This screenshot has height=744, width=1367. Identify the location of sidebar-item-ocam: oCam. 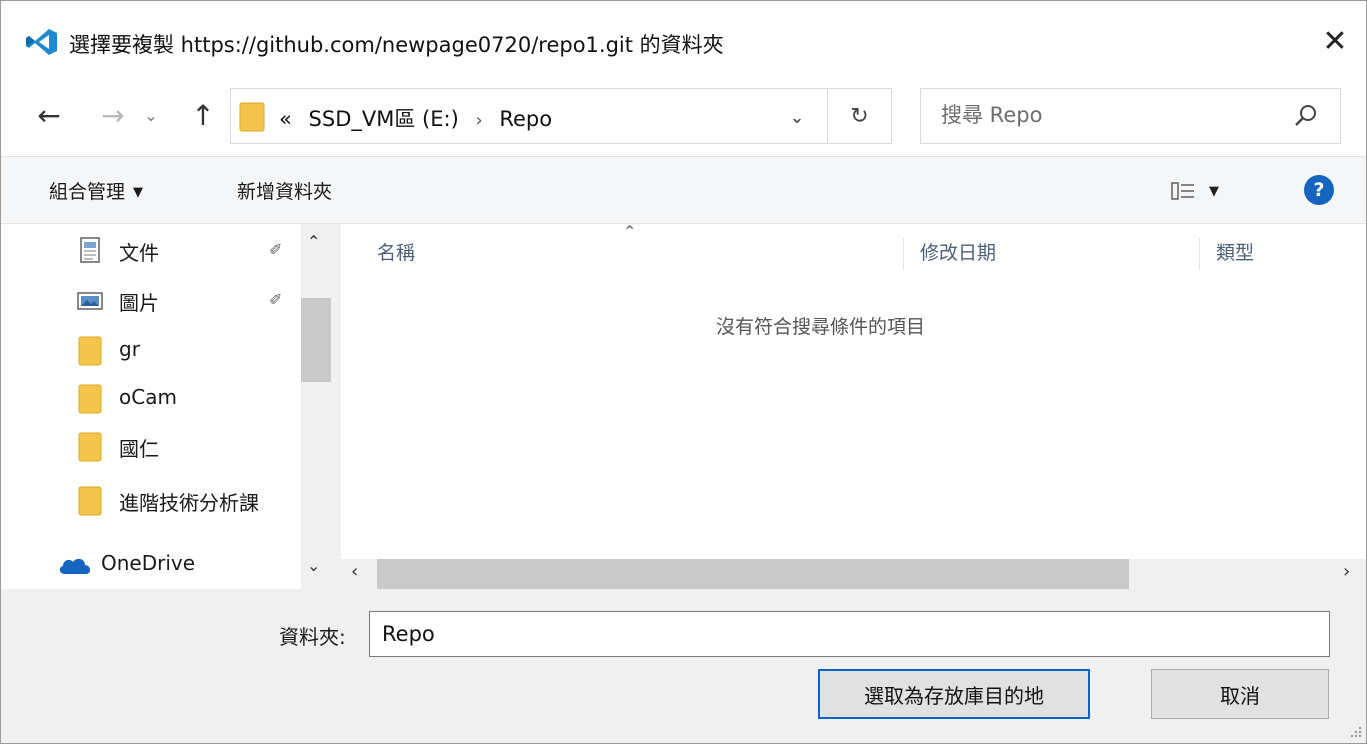
(151, 398).